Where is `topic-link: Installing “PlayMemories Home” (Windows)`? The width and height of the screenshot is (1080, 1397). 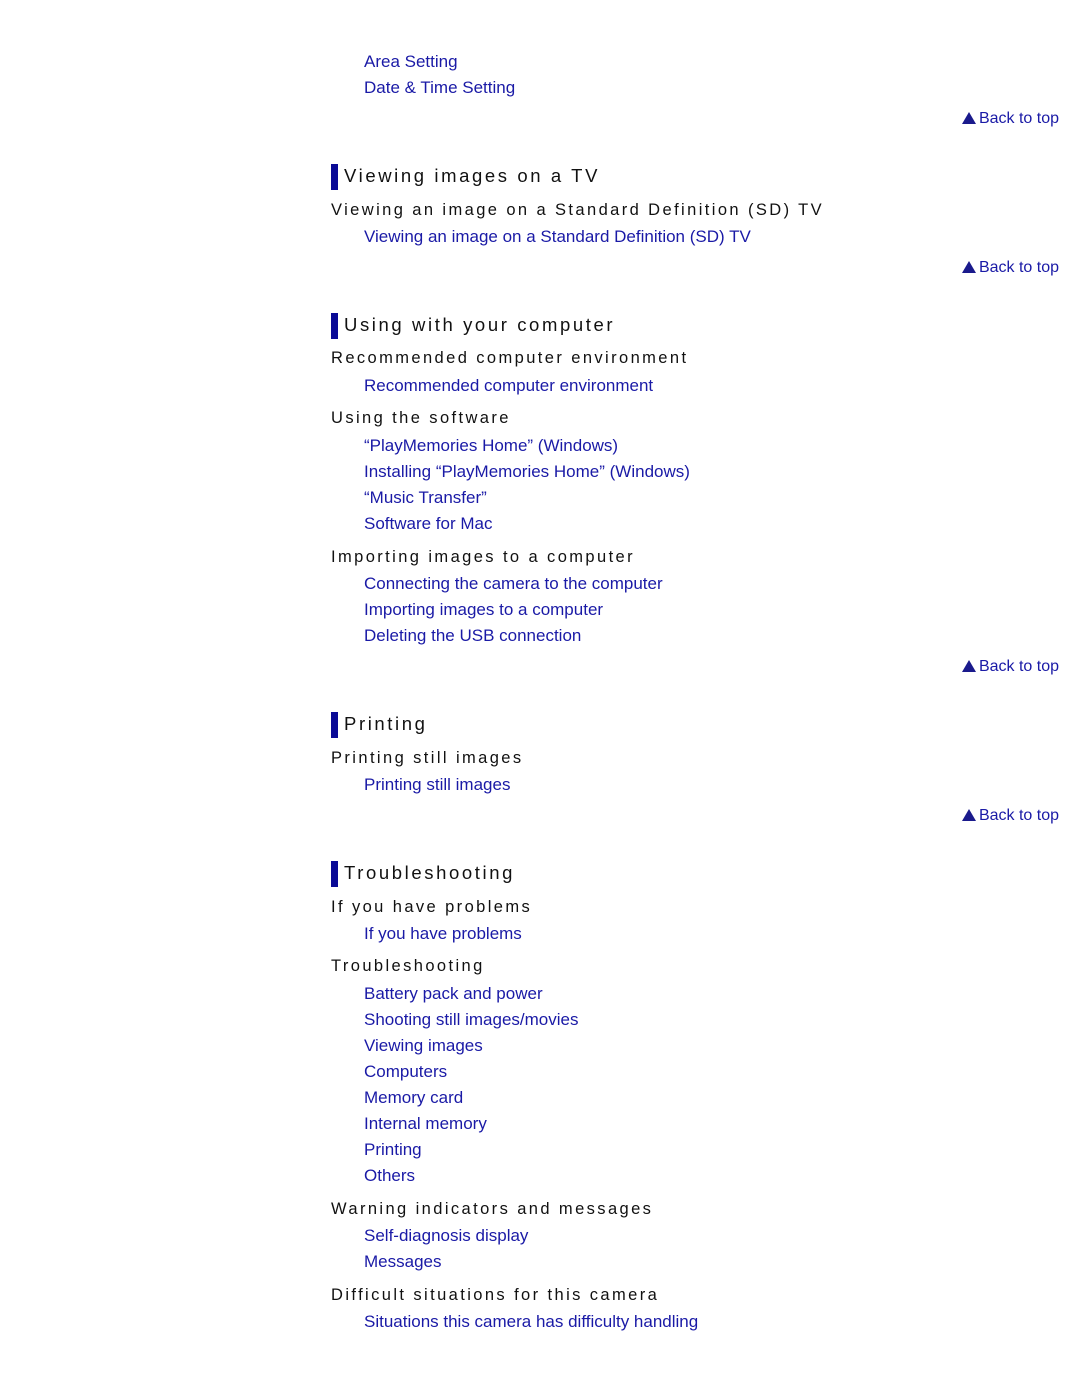
topic-link: Installing “PlayMemories Home” (Windows) is located at coordinates (527, 472).